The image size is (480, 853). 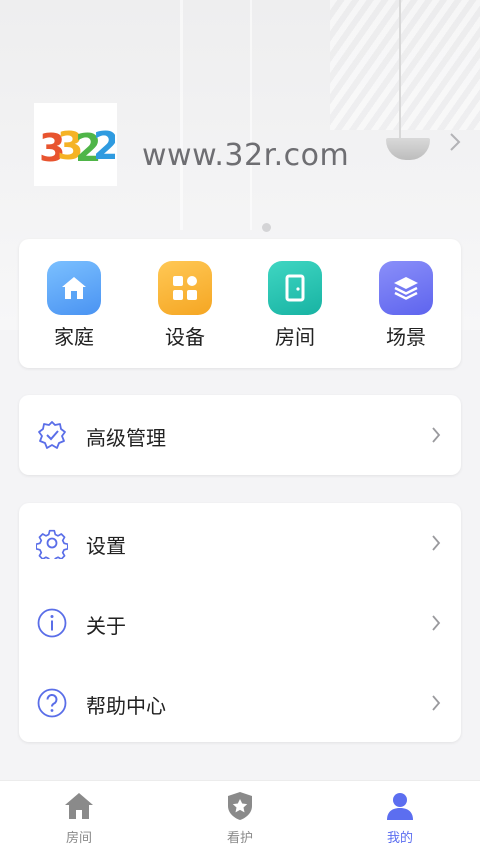 I want to click on advanced-management-row: 高级管理, so click(x=240, y=435).